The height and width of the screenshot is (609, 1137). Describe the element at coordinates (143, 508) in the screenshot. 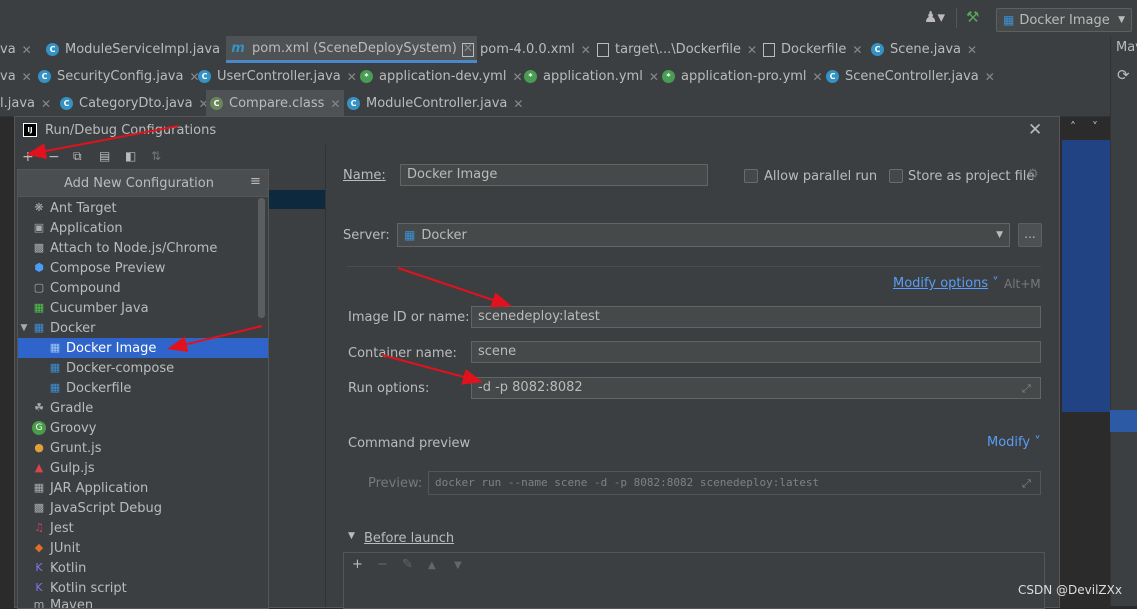

I see `list-item-javascript-debug: ▩ JavaScript Debug` at that location.